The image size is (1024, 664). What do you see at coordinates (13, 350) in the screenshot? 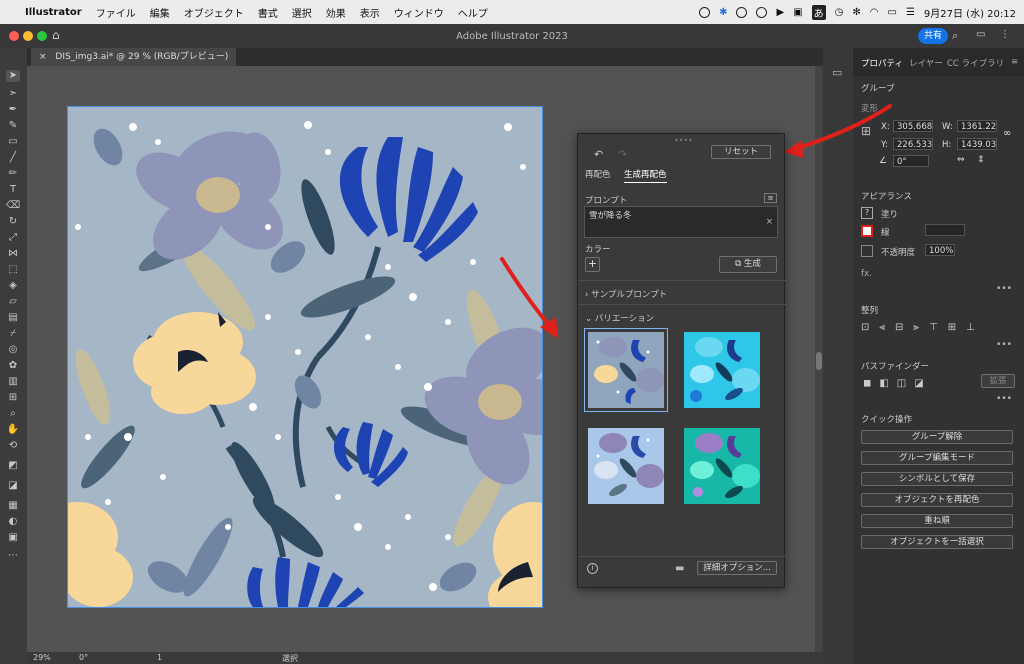
I see `blend-tool-icon: ◎` at bounding box center [13, 350].